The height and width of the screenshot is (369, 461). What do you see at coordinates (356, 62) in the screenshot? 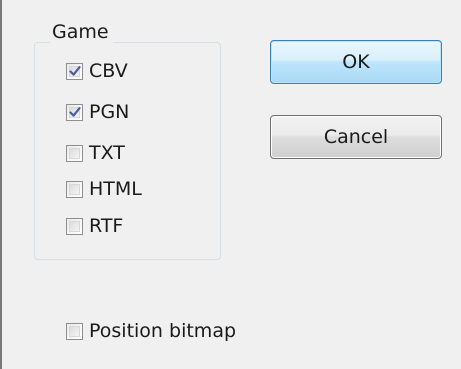
I see `ok-button: OK` at bounding box center [356, 62].